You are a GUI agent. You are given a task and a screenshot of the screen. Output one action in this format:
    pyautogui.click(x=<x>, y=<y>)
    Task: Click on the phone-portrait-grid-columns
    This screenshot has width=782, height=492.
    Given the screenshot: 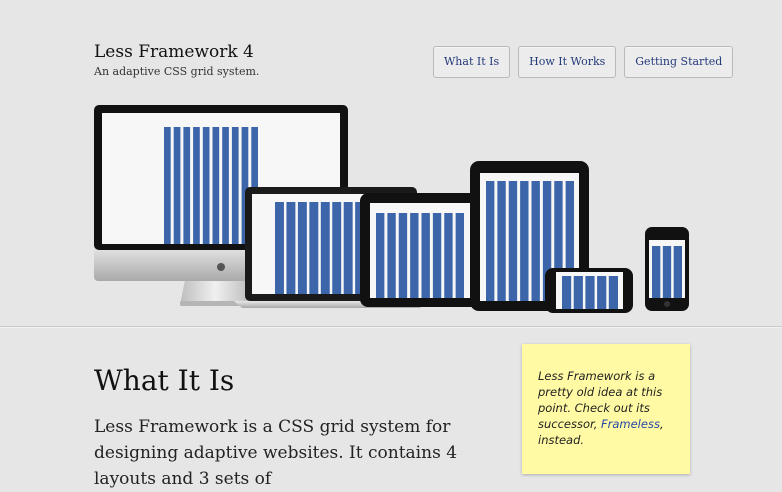 What is the action you would take?
    pyautogui.click(x=667, y=272)
    